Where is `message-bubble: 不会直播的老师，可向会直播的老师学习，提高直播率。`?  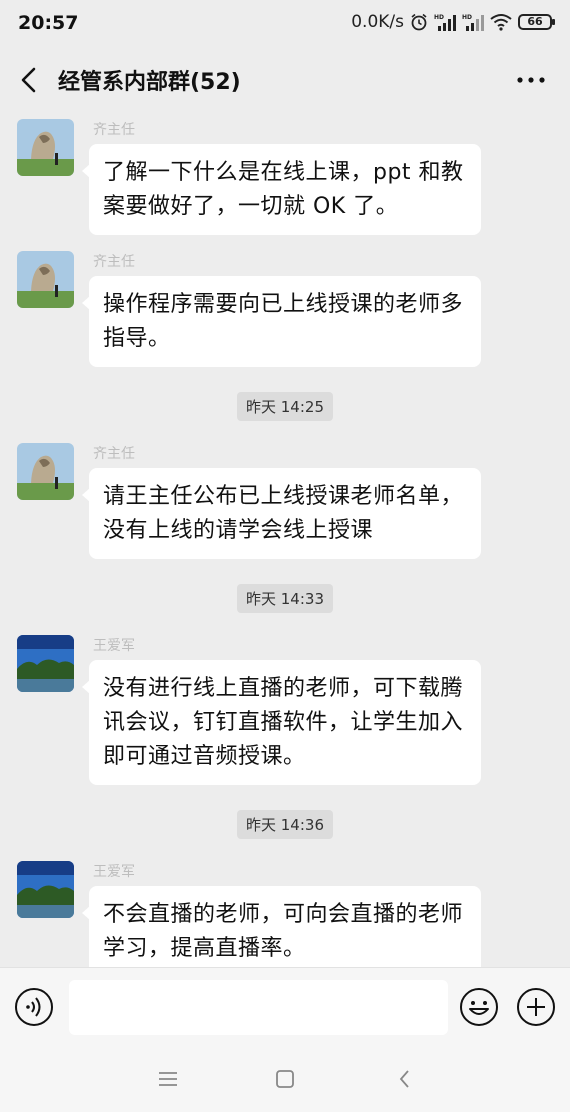 message-bubble: 不会直播的老师，可向会直播的老师学习，提高直播率。 is located at coordinates (281, 926).